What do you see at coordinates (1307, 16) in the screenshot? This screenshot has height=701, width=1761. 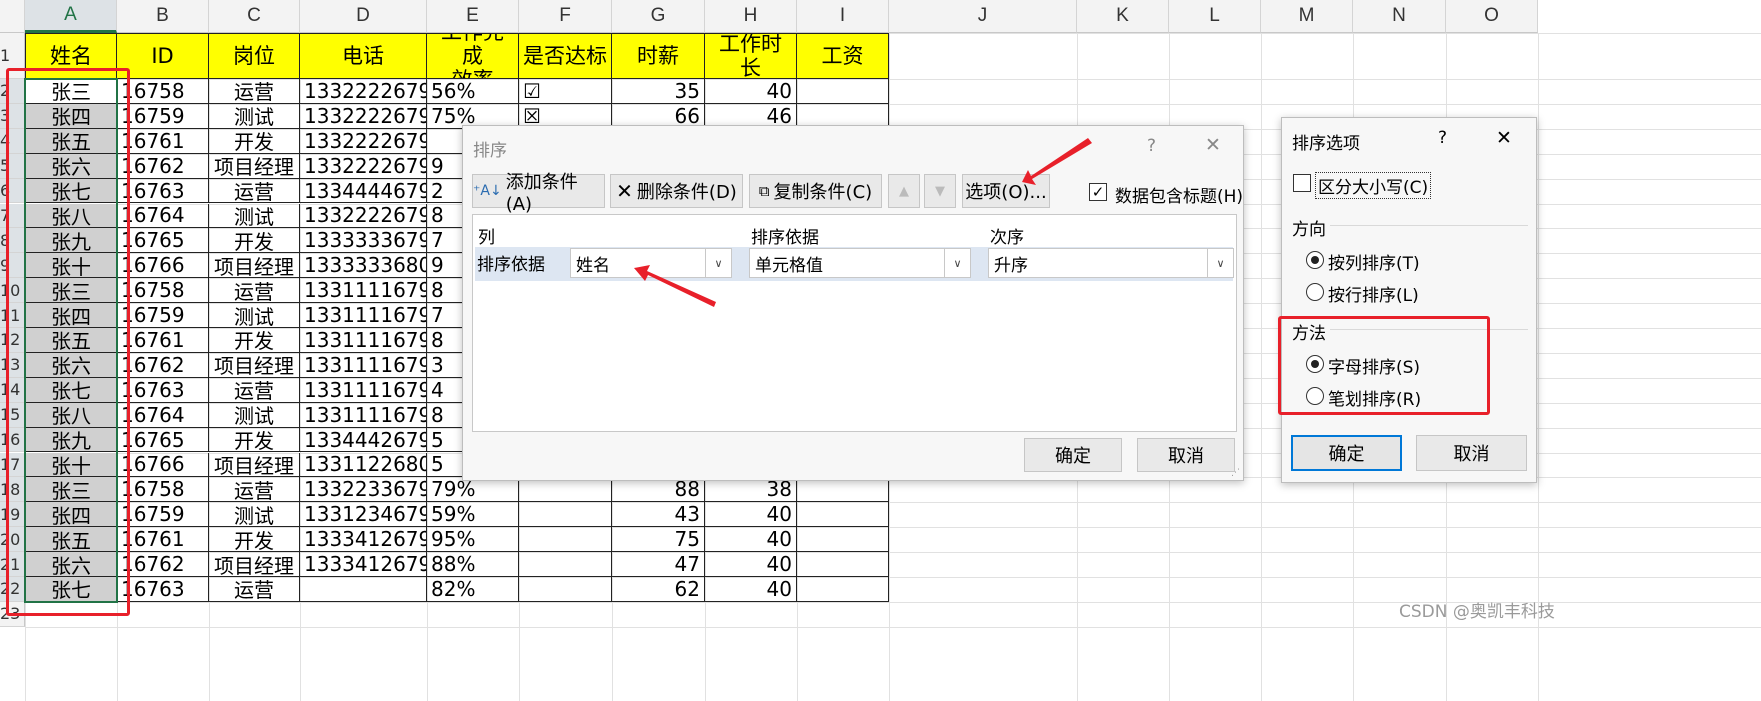 I see `column-header-M: M` at bounding box center [1307, 16].